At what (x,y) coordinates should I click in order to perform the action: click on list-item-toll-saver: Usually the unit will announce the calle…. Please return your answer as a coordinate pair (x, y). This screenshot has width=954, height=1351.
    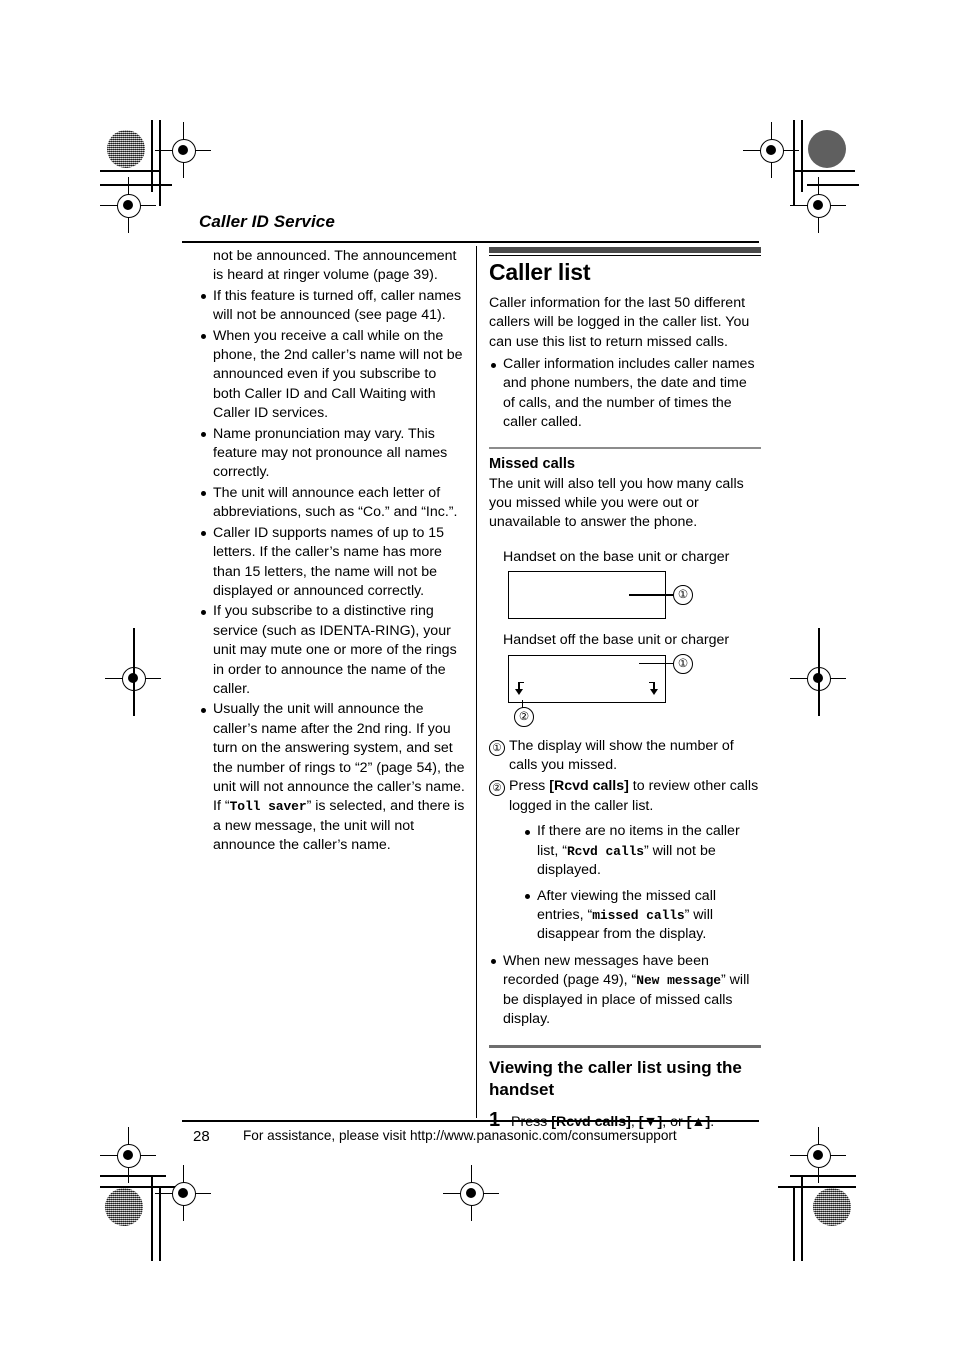
    Looking at the image, I should click on (333, 777).